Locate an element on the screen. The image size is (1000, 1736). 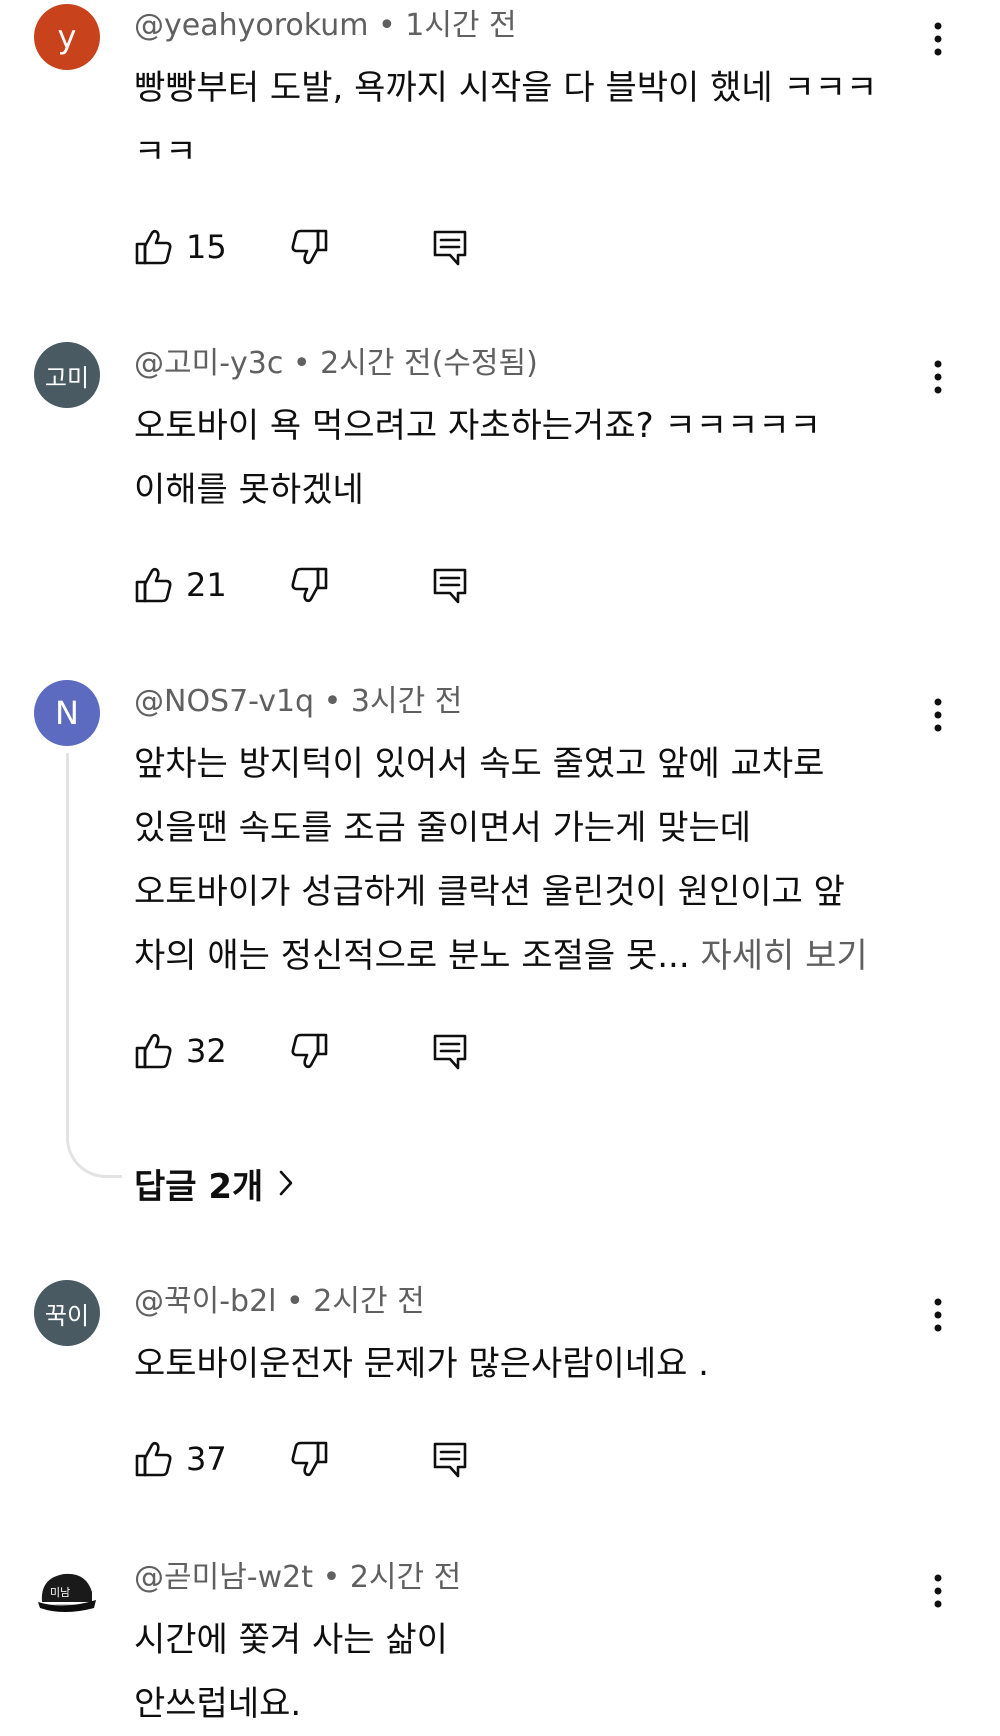
comment-actions: 21 is located at coordinates (384, 585).